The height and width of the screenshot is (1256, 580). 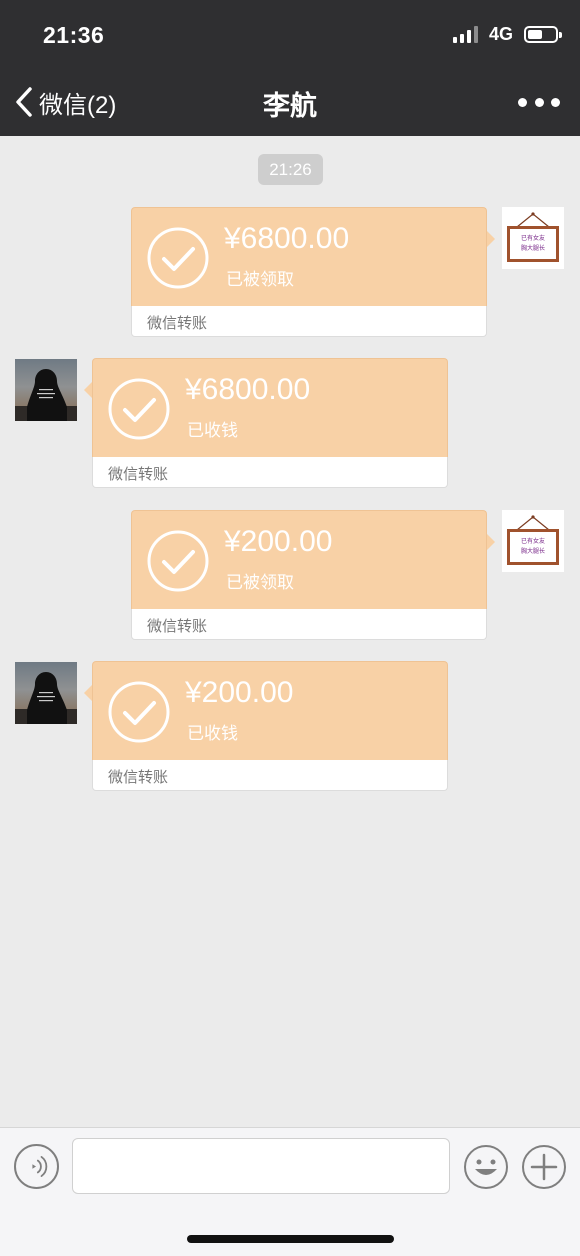 I want to click on emoji-button, so click(x=486, y=1167).